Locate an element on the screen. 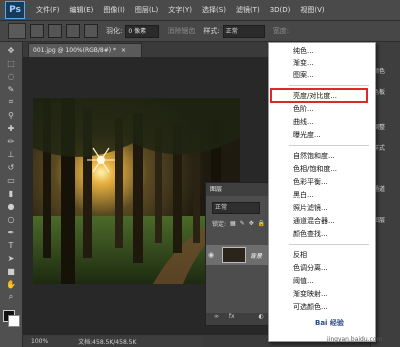 The height and width of the screenshot is (347, 400). healing-tool-icon: ✚ is located at coordinates (11, 128).